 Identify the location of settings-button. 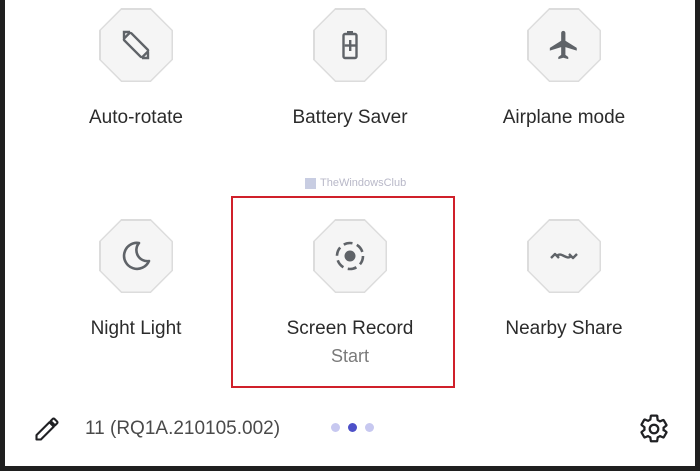
(654, 429).